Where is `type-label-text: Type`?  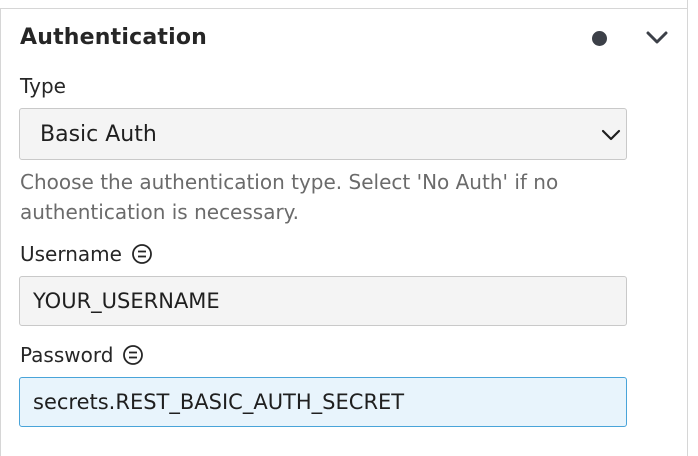
type-label-text: Type is located at coordinates (43, 86).